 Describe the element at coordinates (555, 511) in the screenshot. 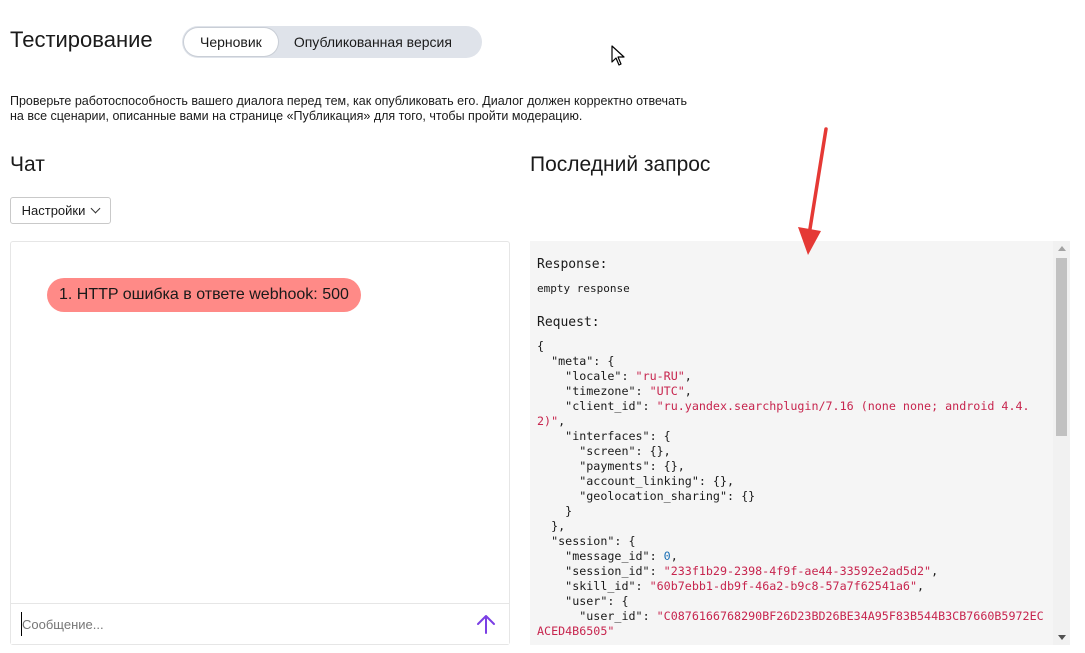

I see `json-line: }` at that location.